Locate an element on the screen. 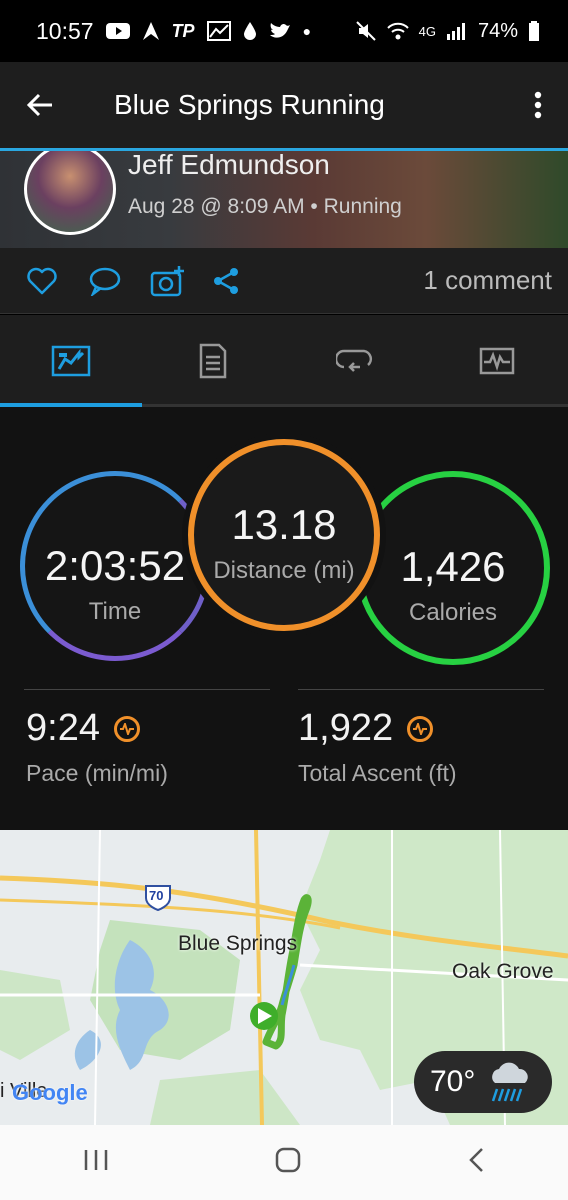 Image resolution: width=568 pixels, height=1200 pixels. tab-laps is located at coordinates (355, 361).